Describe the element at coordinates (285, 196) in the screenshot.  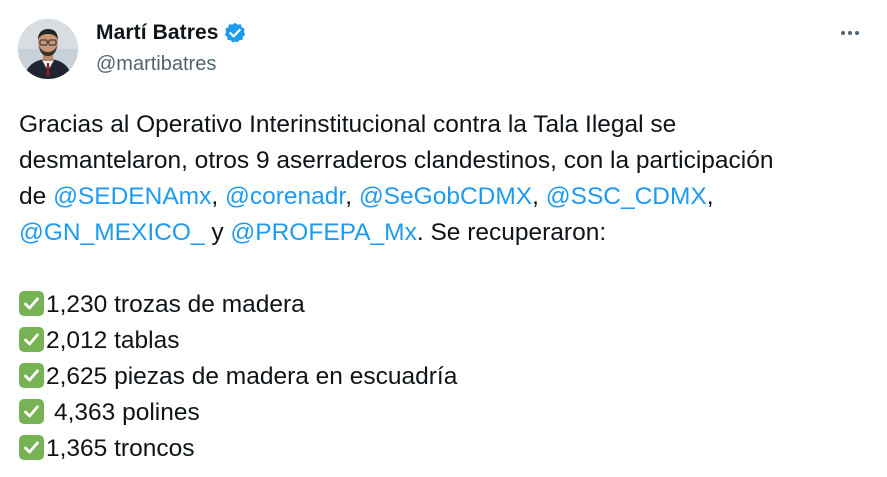
I see `mention-corenadr: @corenadr` at that location.